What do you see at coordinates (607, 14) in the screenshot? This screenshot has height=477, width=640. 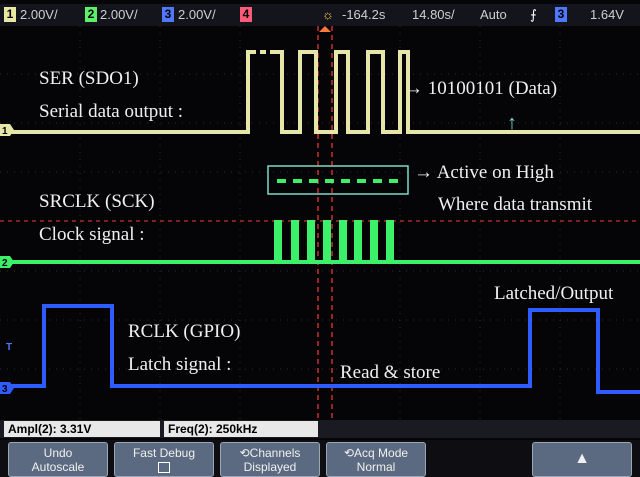 I see `trigger-level: 1.64V` at bounding box center [607, 14].